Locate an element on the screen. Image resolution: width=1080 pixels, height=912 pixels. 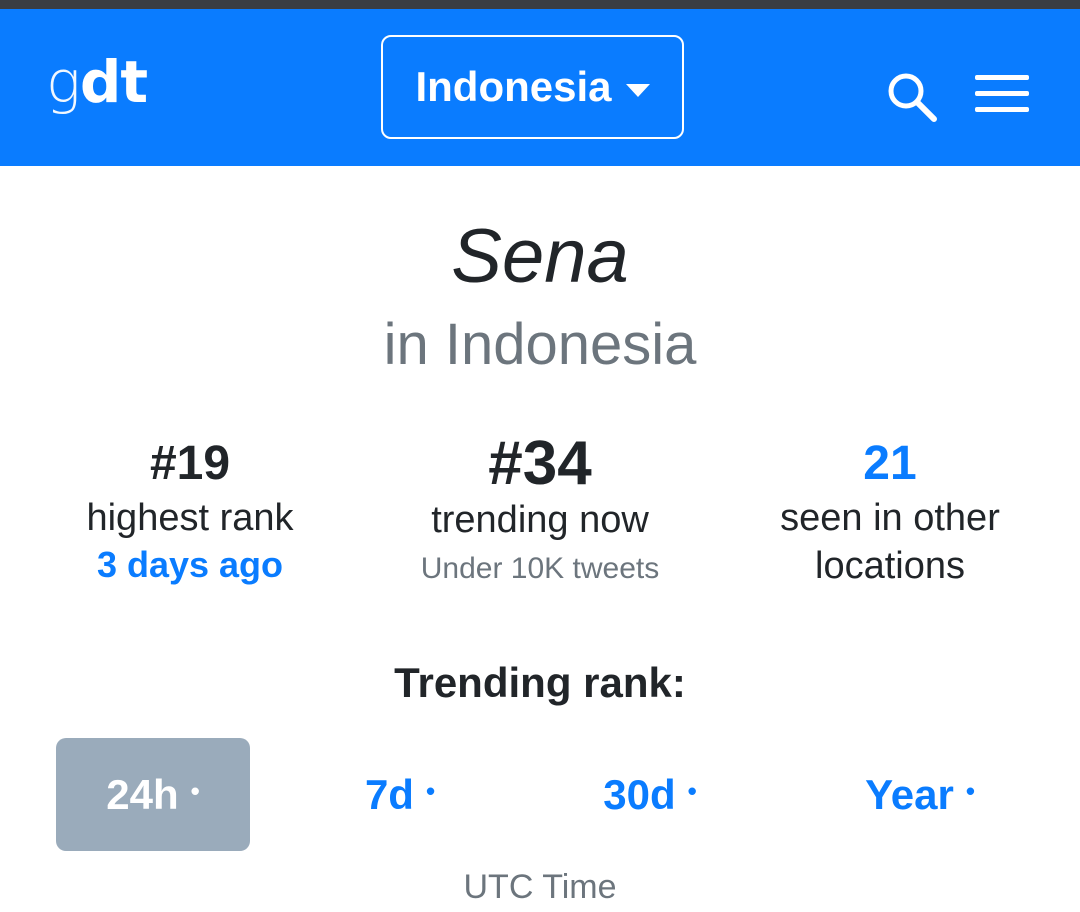
tab-24h: 24h • is located at coordinates (153, 794).